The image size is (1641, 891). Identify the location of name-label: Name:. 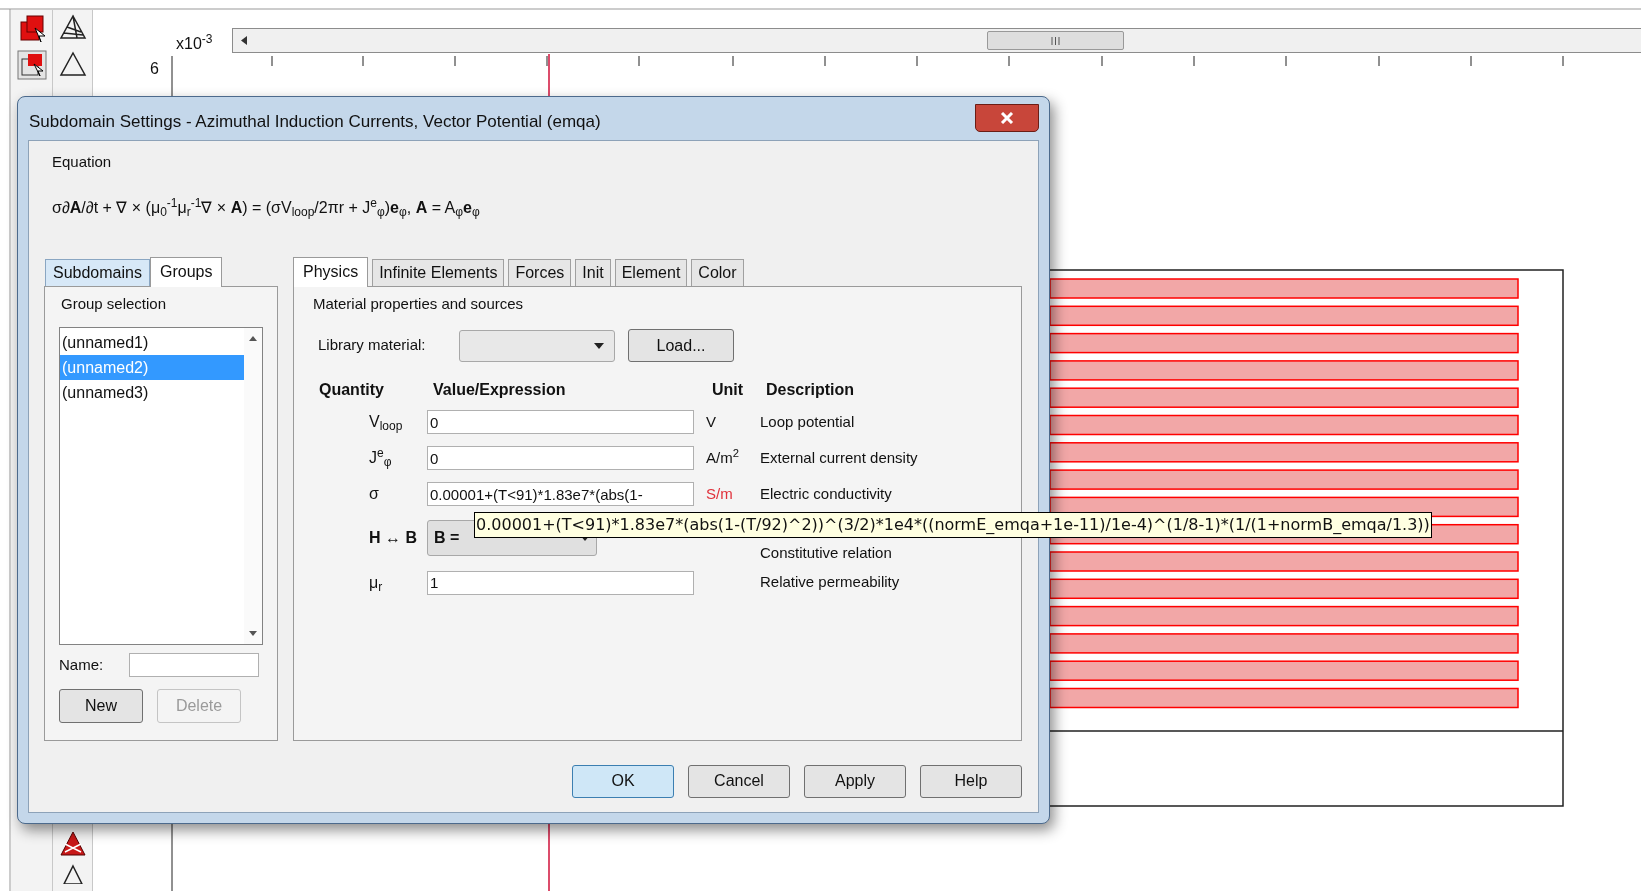
(82, 664).